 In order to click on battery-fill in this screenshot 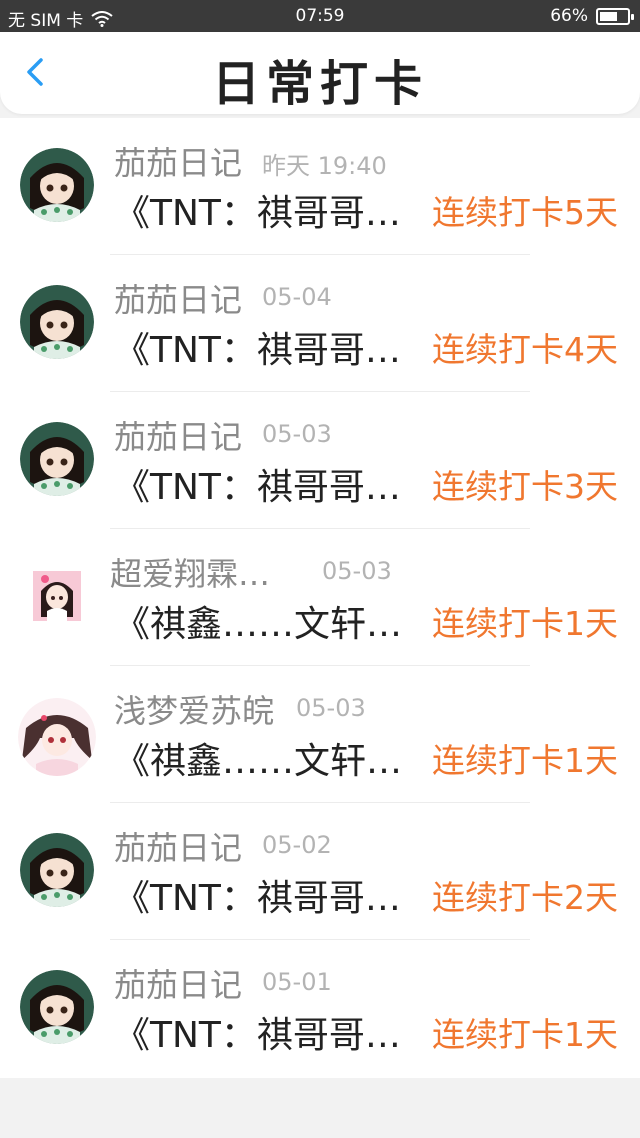, I will do `click(609, 16)`.